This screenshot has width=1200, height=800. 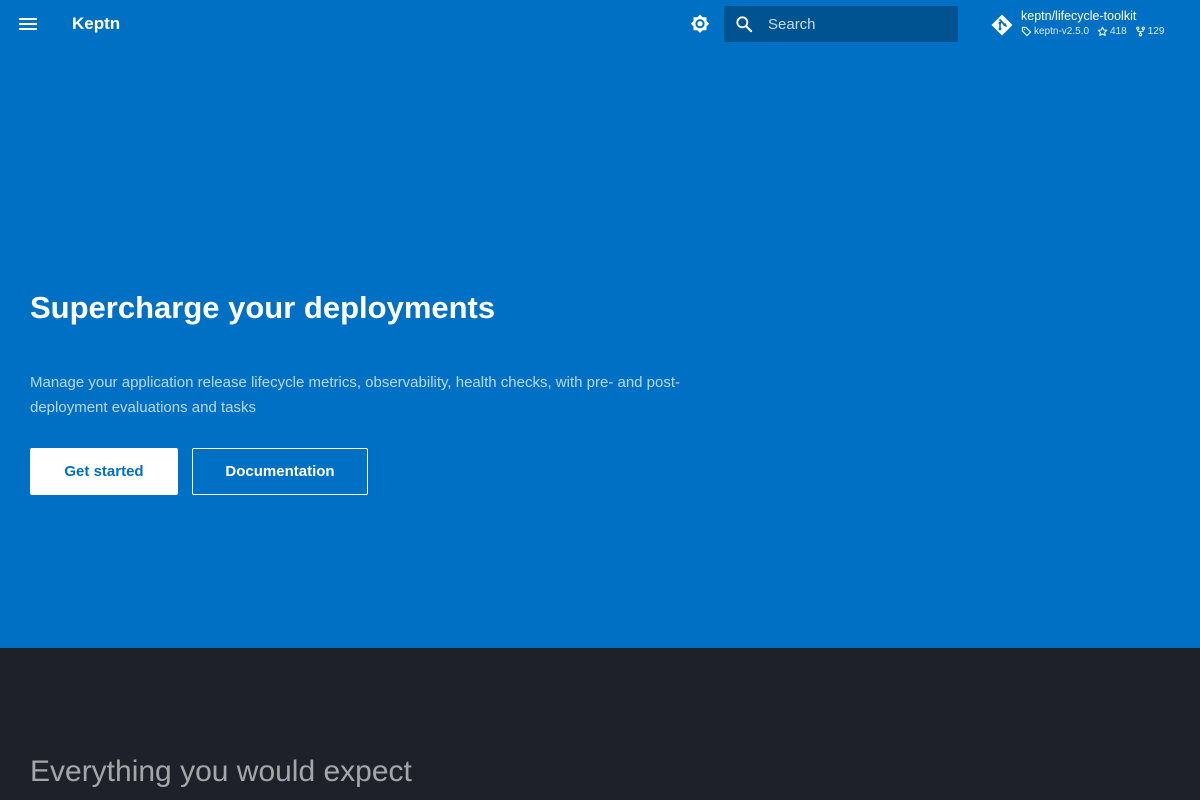 I want to click on tag-icon, so click(x=1026, y=31).